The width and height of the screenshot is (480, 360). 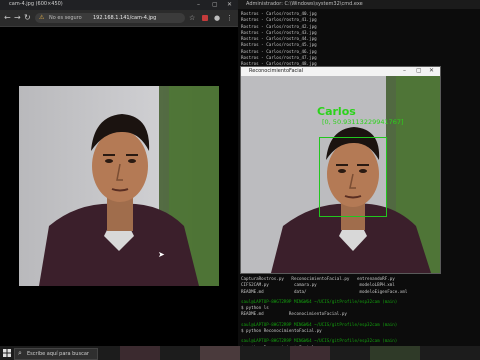 What do you see at coordinates (229, 18) in the screenshot?
I see `menu-dots-icon: ⋮` at bounding box center [229, 18].